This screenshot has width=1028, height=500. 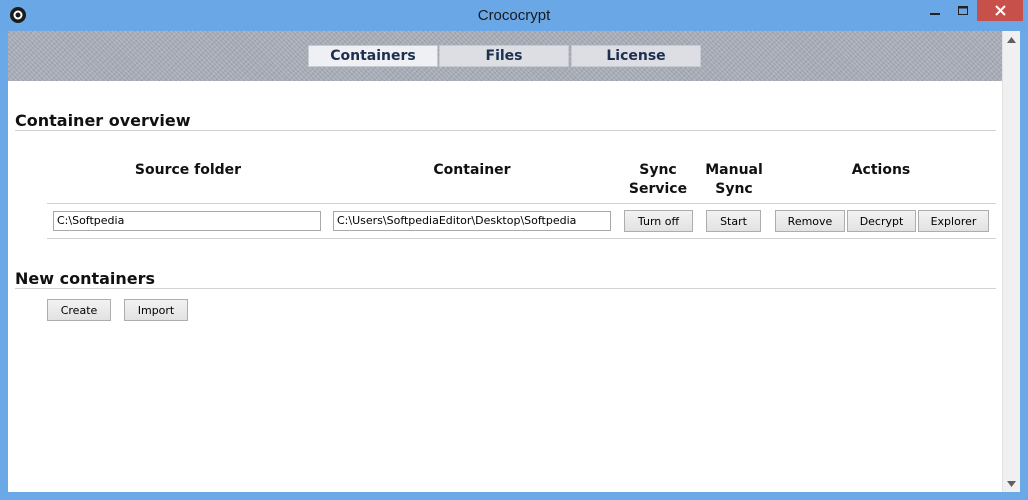 I want to click on remove-button: Remove, so click(x=810, y=221).